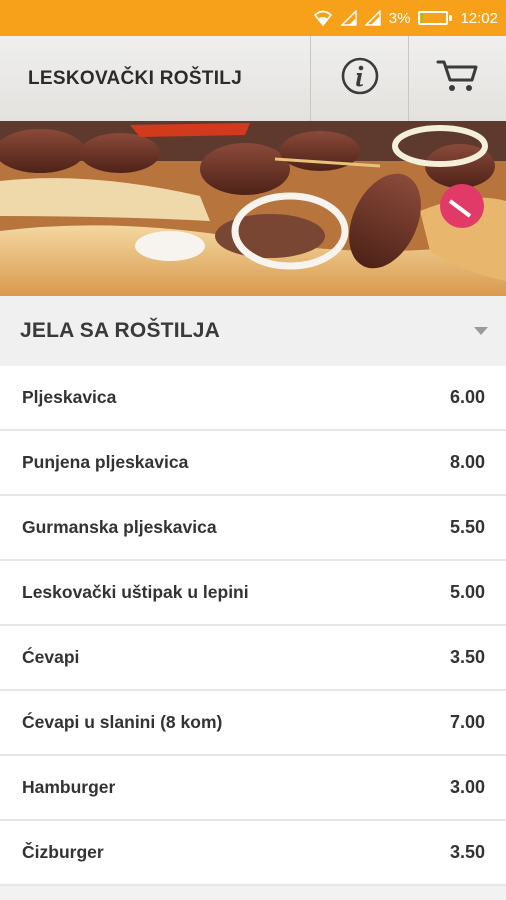 The height and width of the screenshot is (900, 506). I want to click on battery-icon, so click(435, 18).